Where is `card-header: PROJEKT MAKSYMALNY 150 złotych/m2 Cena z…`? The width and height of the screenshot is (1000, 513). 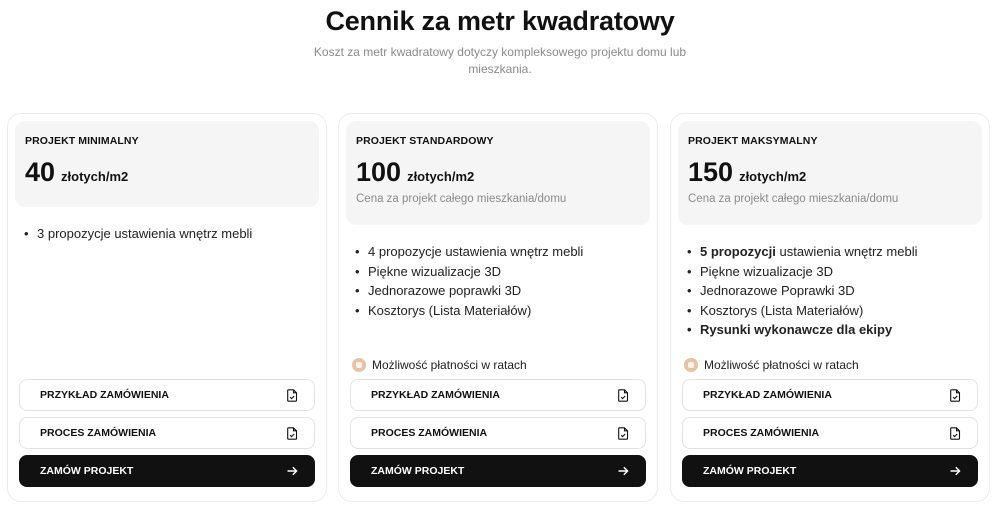
card-header: PROJEKT MAKSYMALNY 150 złotych/m2 Cena z… is located at coordinates (830, 173).